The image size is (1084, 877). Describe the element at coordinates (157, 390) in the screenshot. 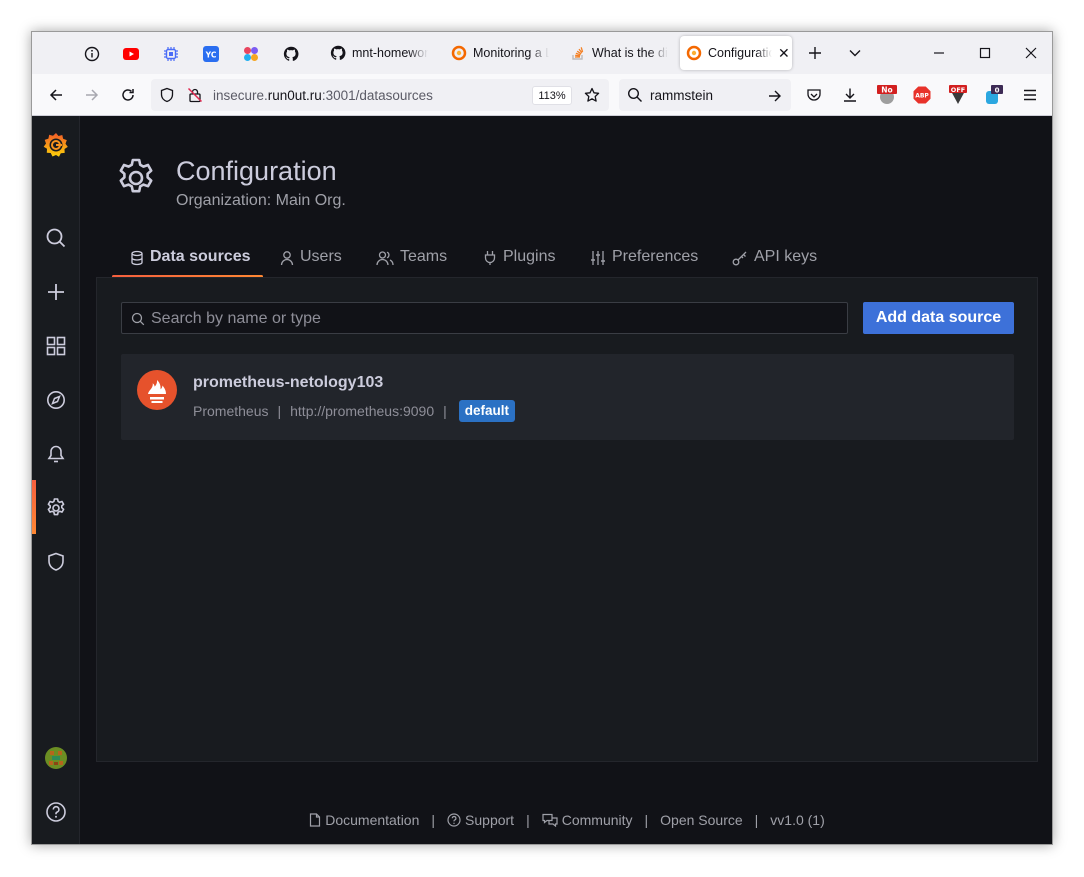

I see `prometheus-icon` at that location.